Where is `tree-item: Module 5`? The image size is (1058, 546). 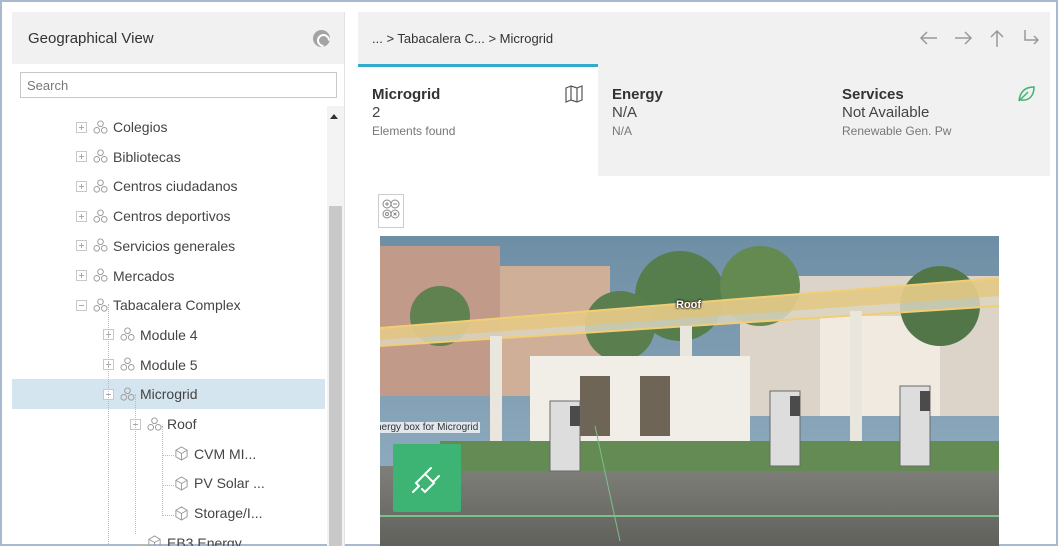 tree-item: Module 5 is located at coordinates (168, 365).